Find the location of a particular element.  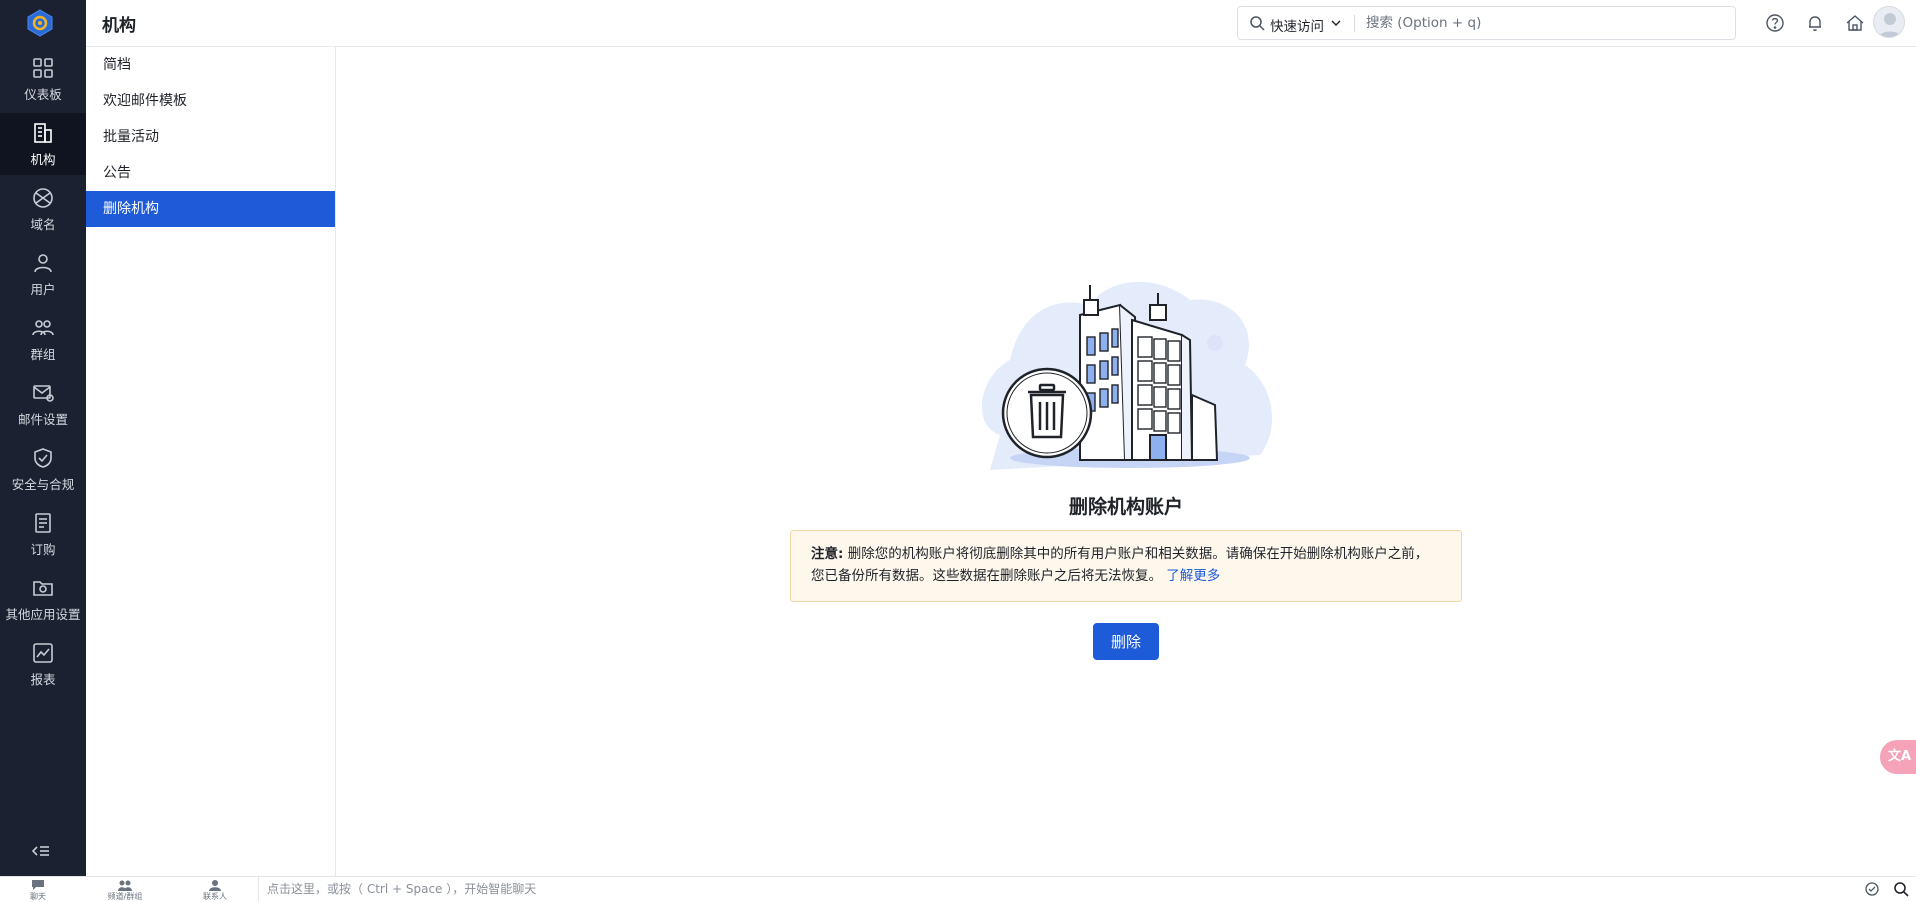

bottom-item-label: 频道/群组 is located at coordinates (125, 896).